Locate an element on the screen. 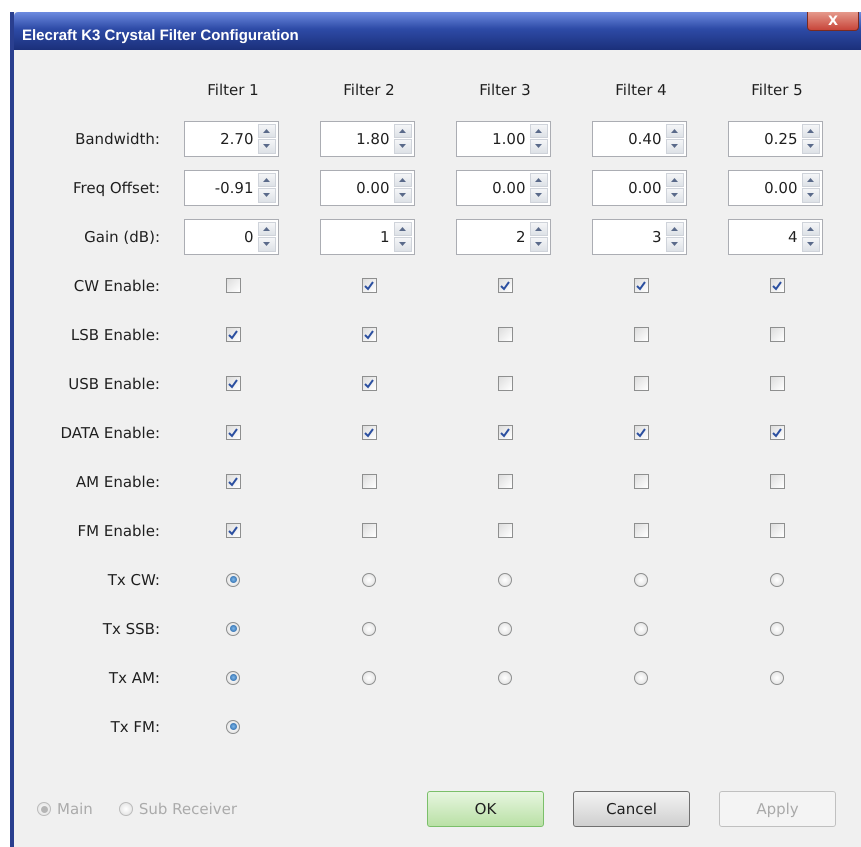 The width and height of the screenshot is (861, 847). spinner-field: 3 is located at coordinates (639, 236).